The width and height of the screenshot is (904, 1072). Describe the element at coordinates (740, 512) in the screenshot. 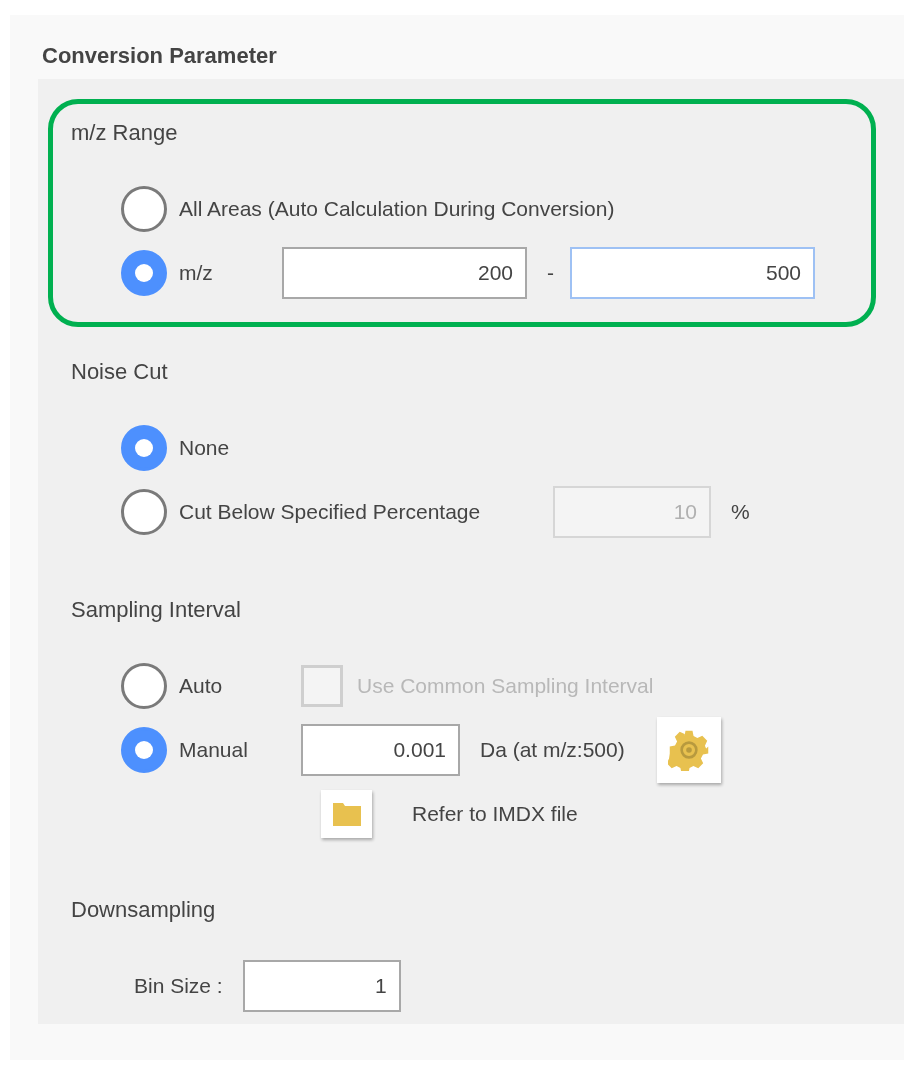

I see `field-label: %` at that location.